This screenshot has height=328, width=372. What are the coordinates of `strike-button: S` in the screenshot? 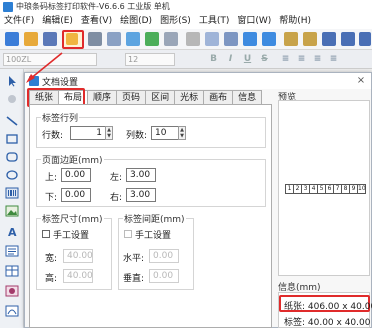 It's located at (264, 59).